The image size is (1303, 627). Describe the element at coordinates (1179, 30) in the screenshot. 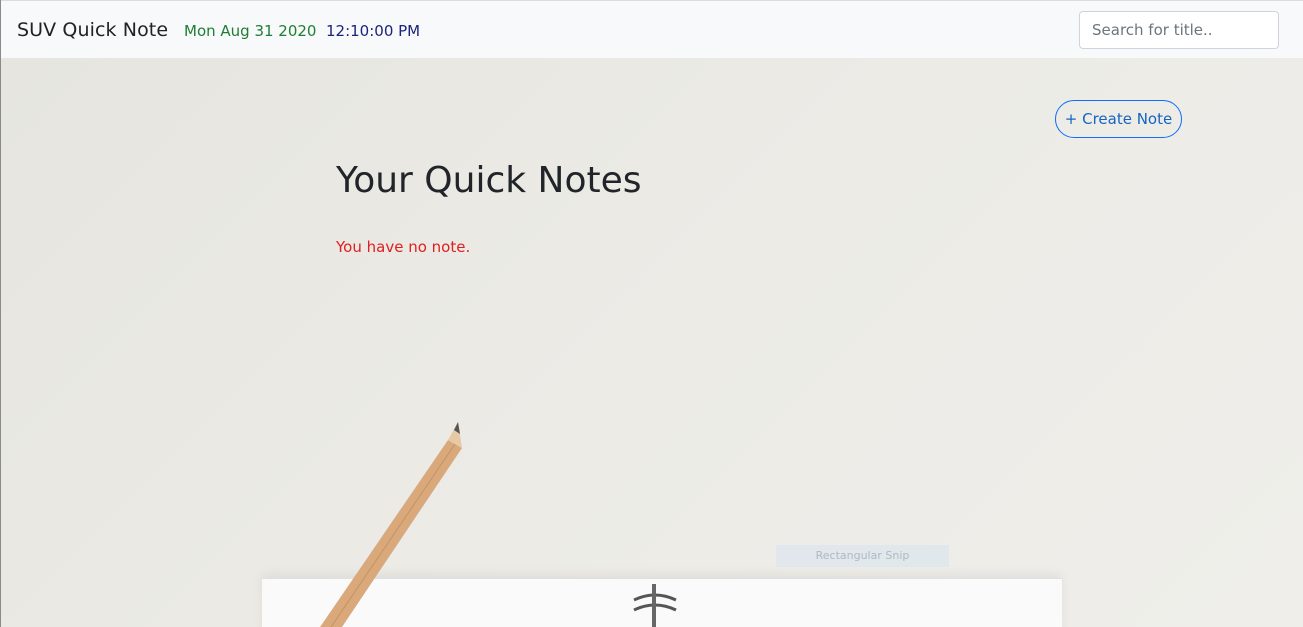

I see `search-input` at that location.